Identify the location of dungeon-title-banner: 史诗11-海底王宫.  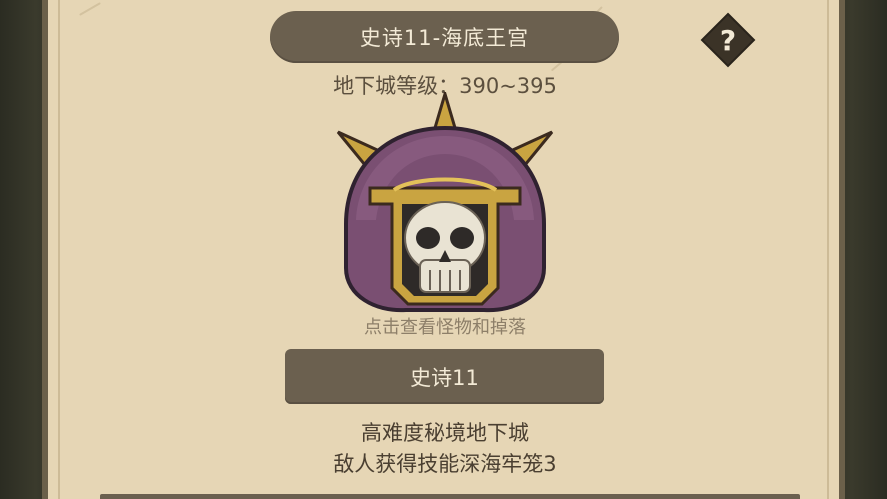
(444, 37).